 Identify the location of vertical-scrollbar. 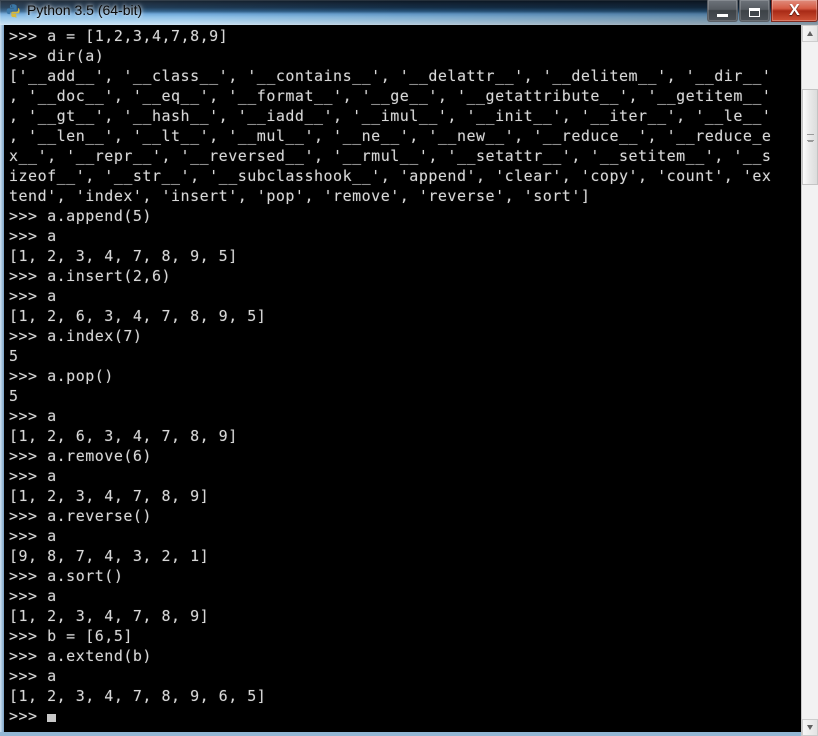
(809, 380).